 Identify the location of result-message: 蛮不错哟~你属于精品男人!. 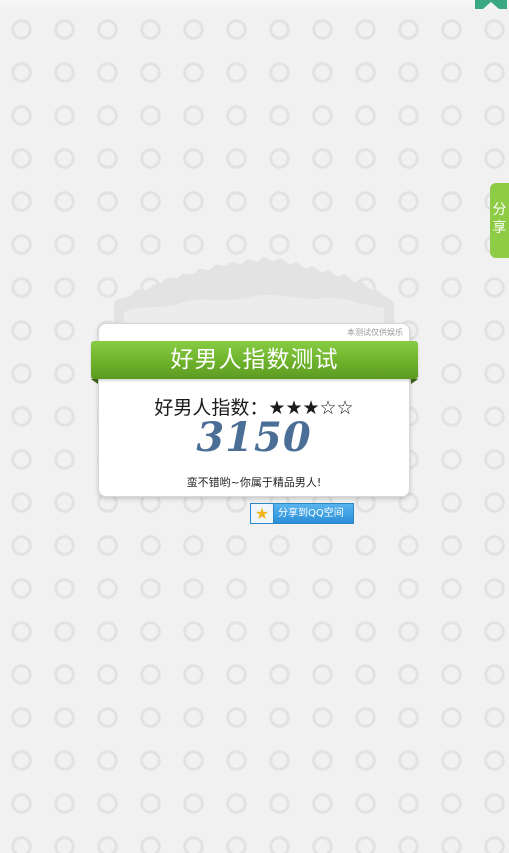
(254, 482).